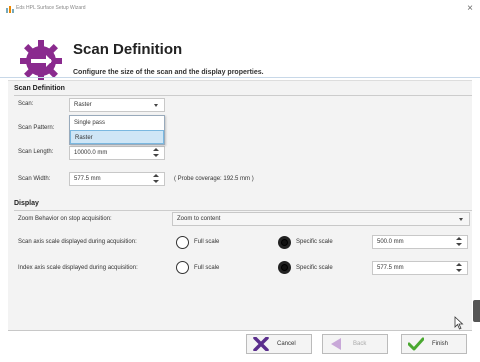 This screenshot has width=480, height=362. I want to click on index-axis-scale-stepper, so click(459, 268).